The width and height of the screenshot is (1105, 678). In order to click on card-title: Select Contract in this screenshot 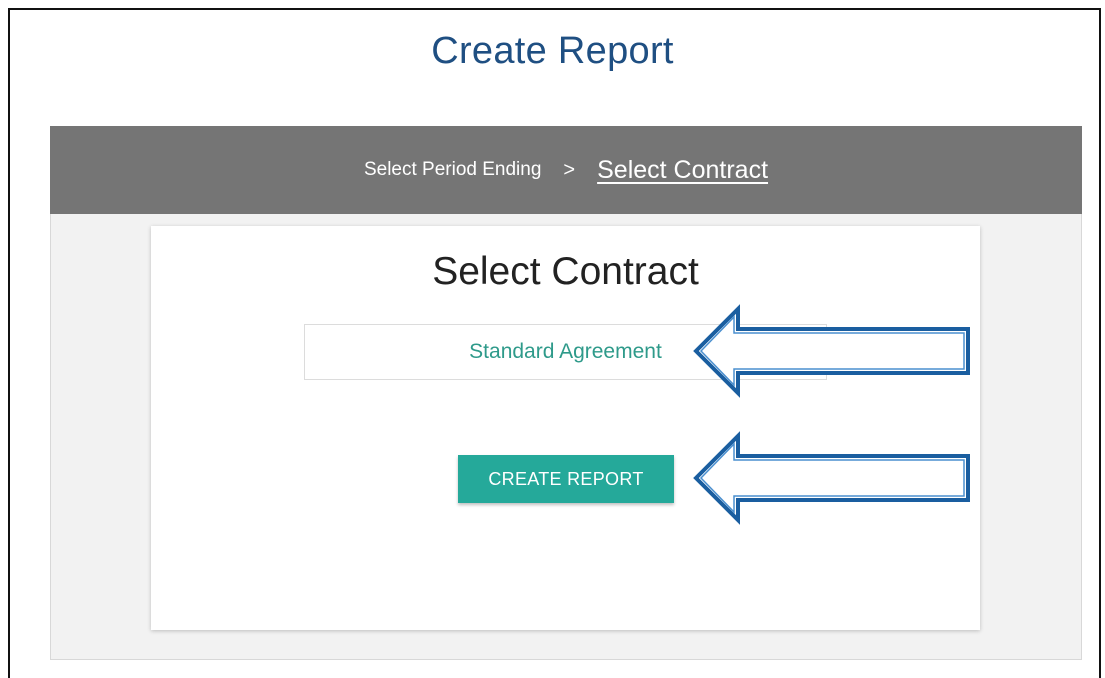, I will do `click(565, 271)`.